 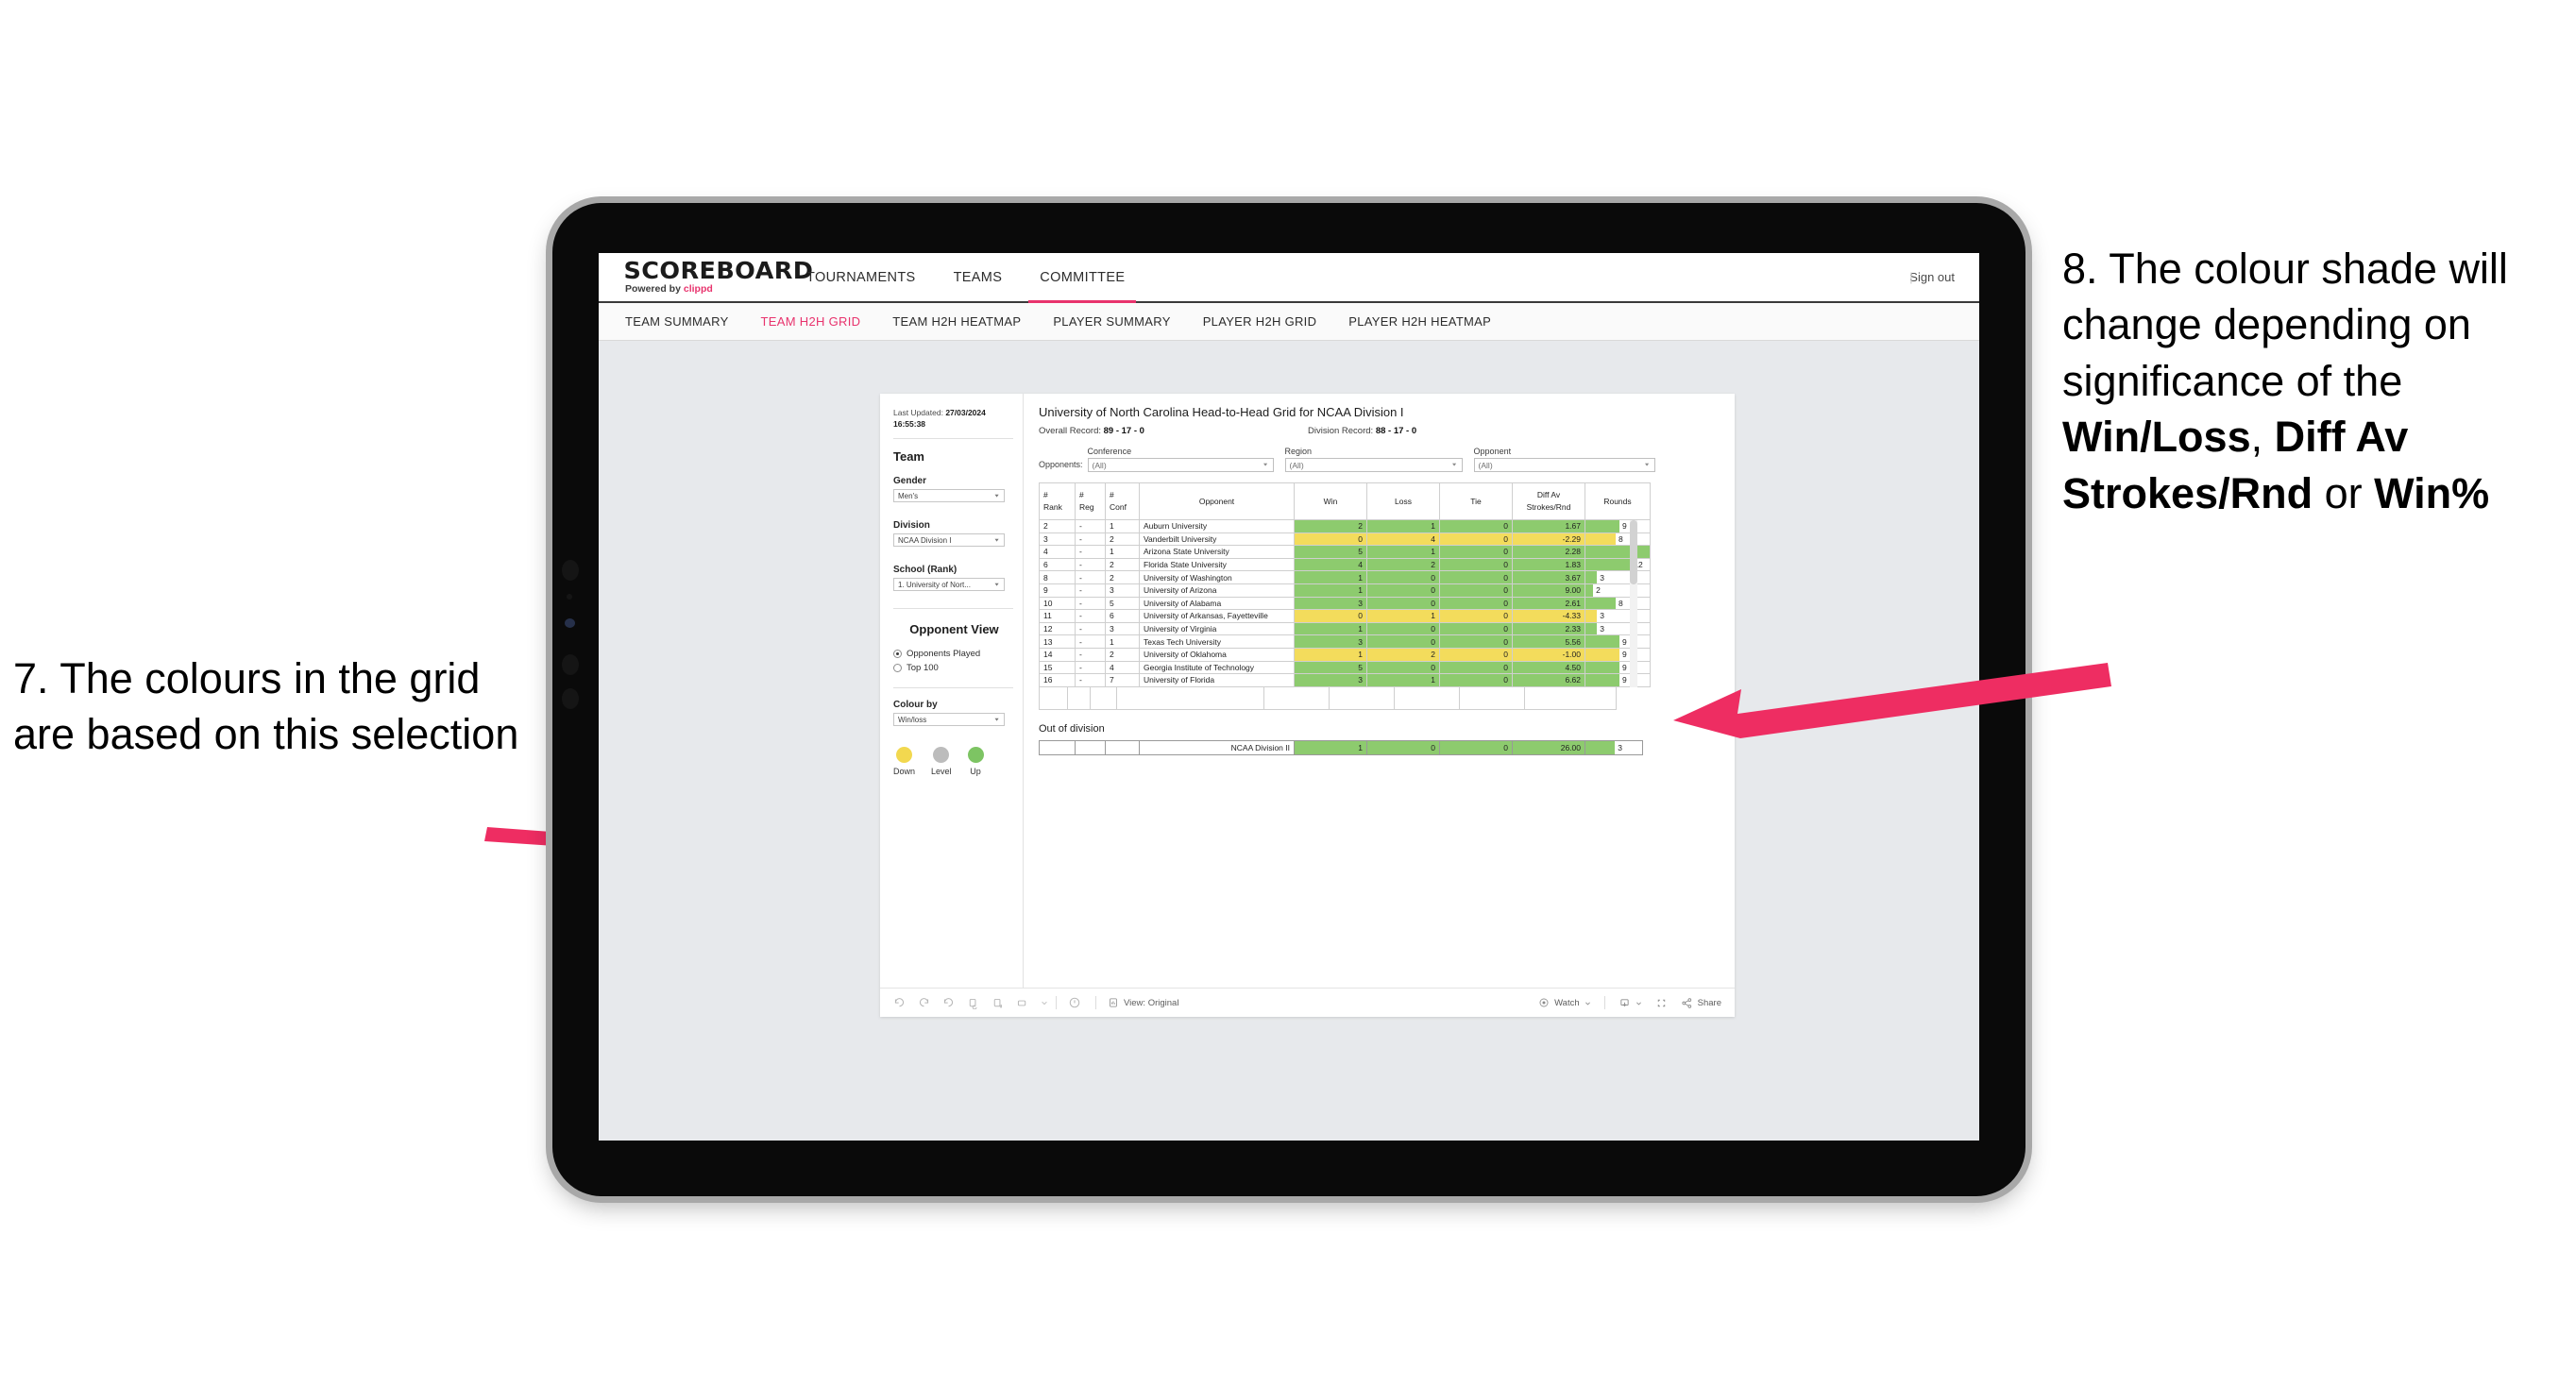 What do you see at coordinates (1373, 465) in the screenshot?
I see `region-select: (All) ▼` at bounding box center [1373, 465].